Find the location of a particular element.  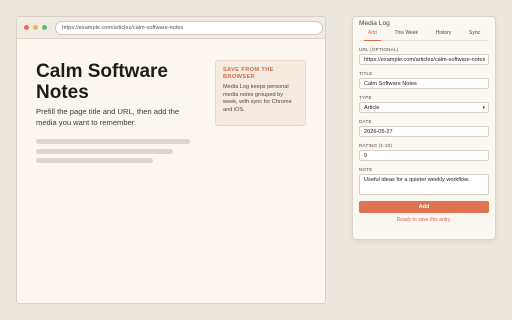

add-button: Add is located at coordinates (424, 207).